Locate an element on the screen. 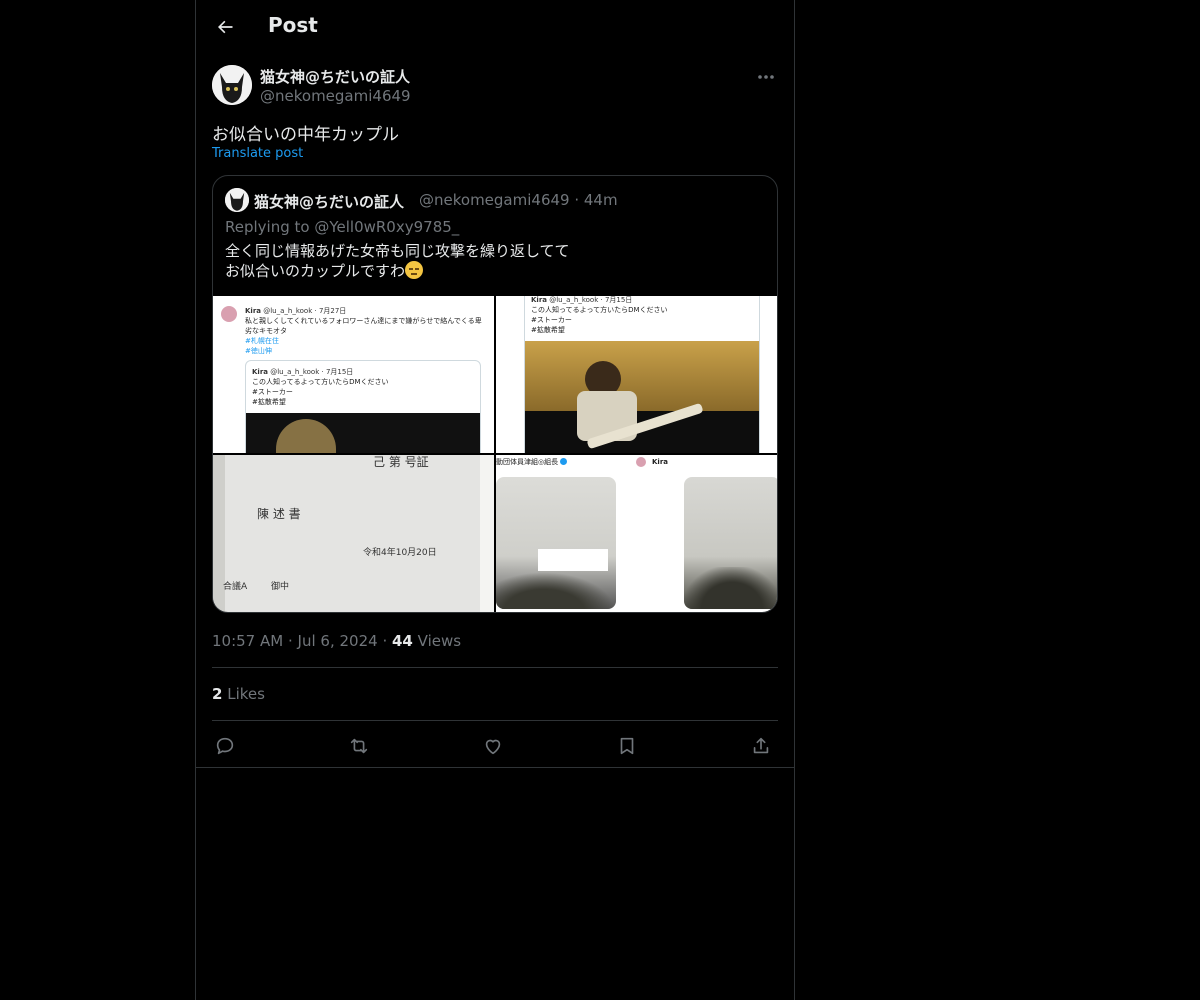  quote-header: 猫女神@ちだいの証人 @nekomegami4649 · 44m is located at coordinates (495, 200).